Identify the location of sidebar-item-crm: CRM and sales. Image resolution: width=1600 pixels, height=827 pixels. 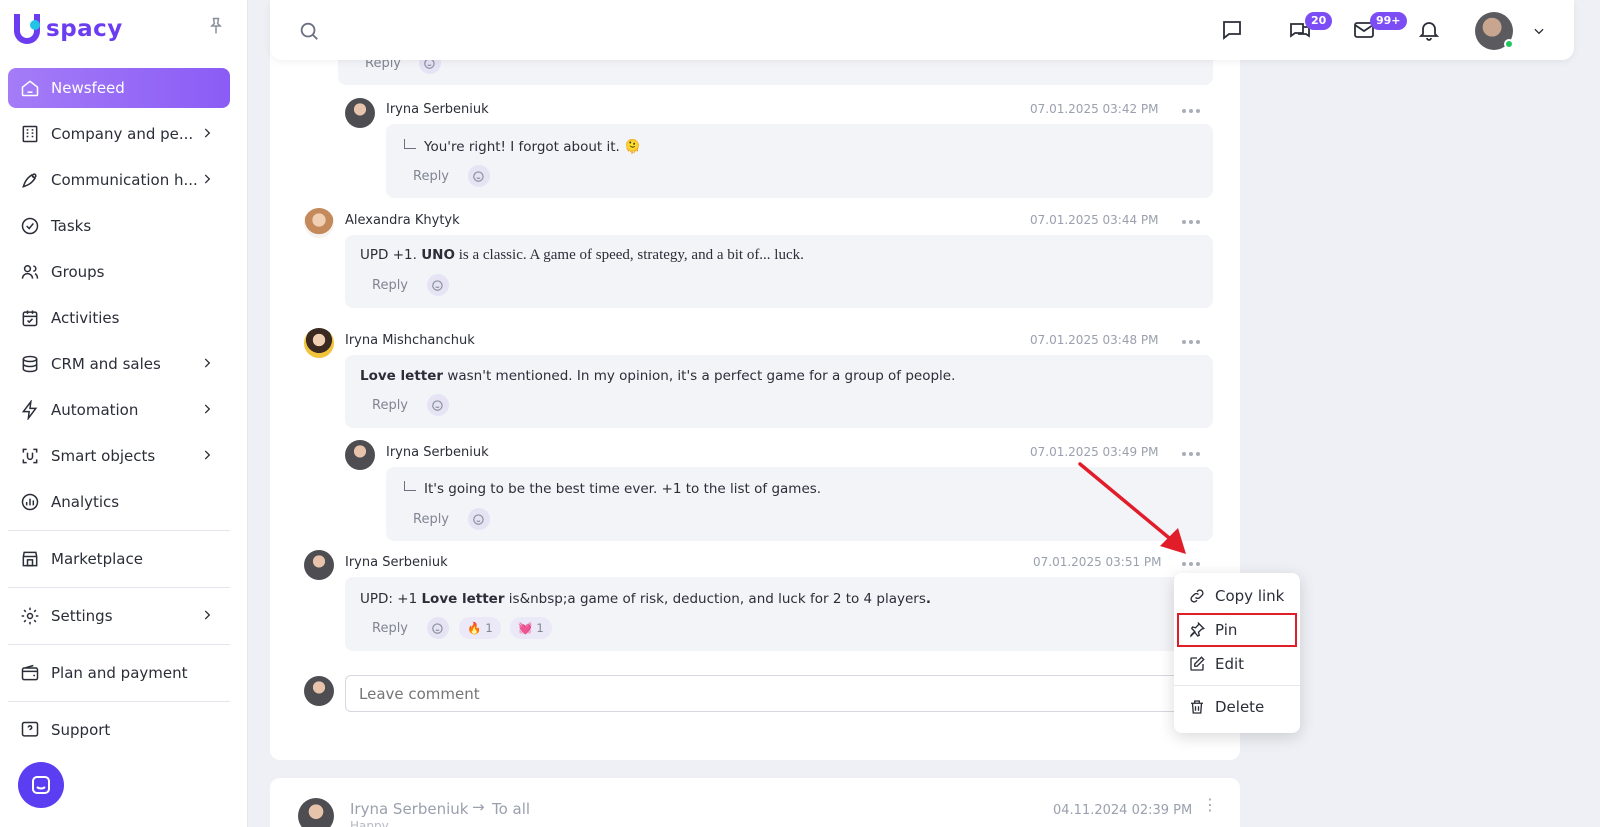
(119, 364).